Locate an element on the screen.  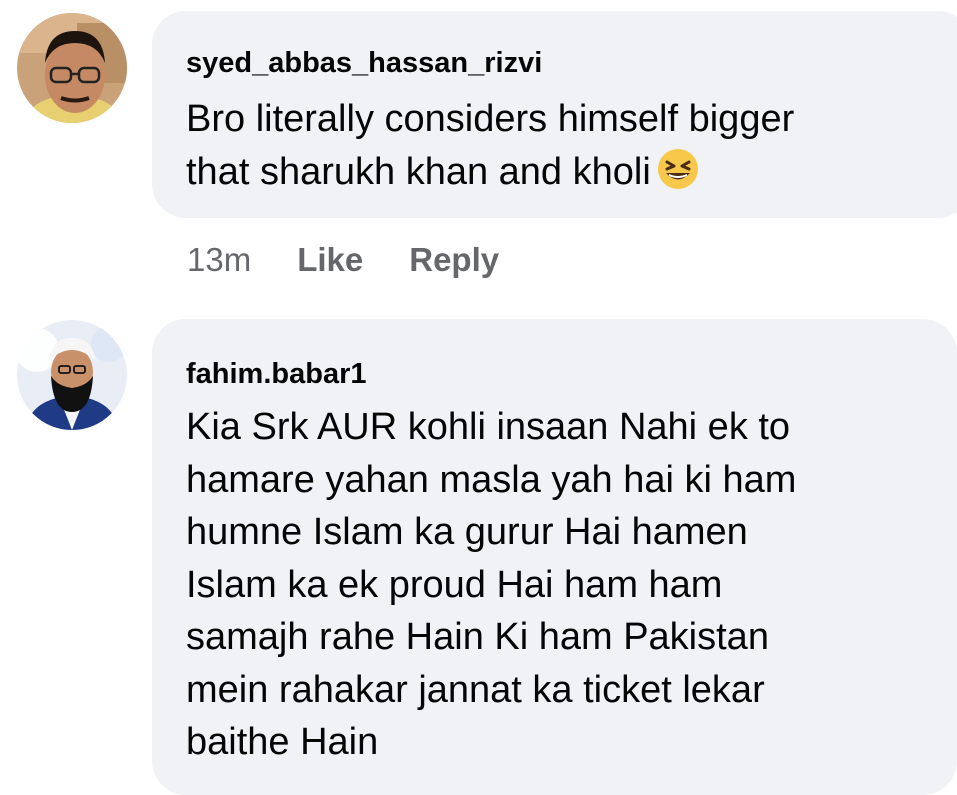
like-button: Like is located at coordinates (330, 260).